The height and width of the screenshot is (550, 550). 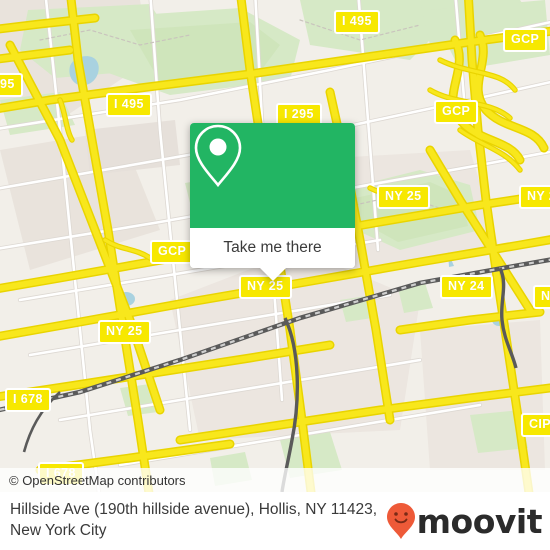 What do you see at coordinates (218, 156) in the screenshot?
I see `map-pin-icon` at bounding box center [218, 156].